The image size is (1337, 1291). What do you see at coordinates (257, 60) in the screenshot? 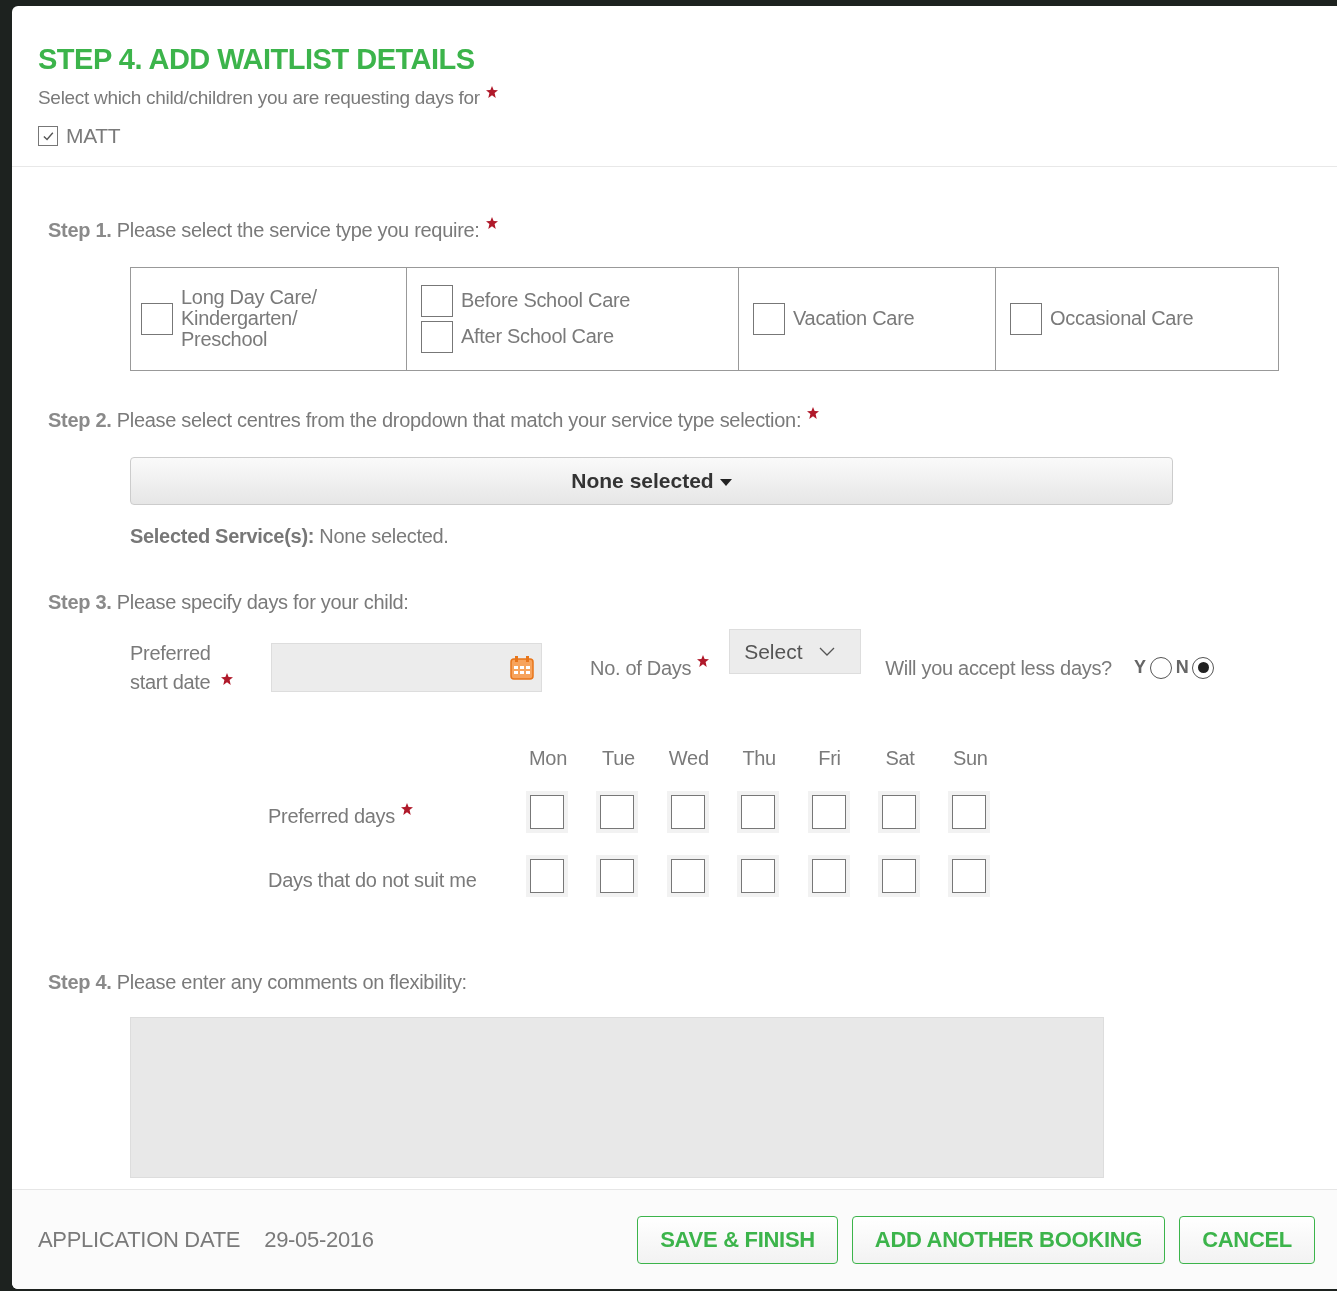
I see `form-title: STEP 4. ADD WAITLIST DETAILS` at bounding box center [257, 60].